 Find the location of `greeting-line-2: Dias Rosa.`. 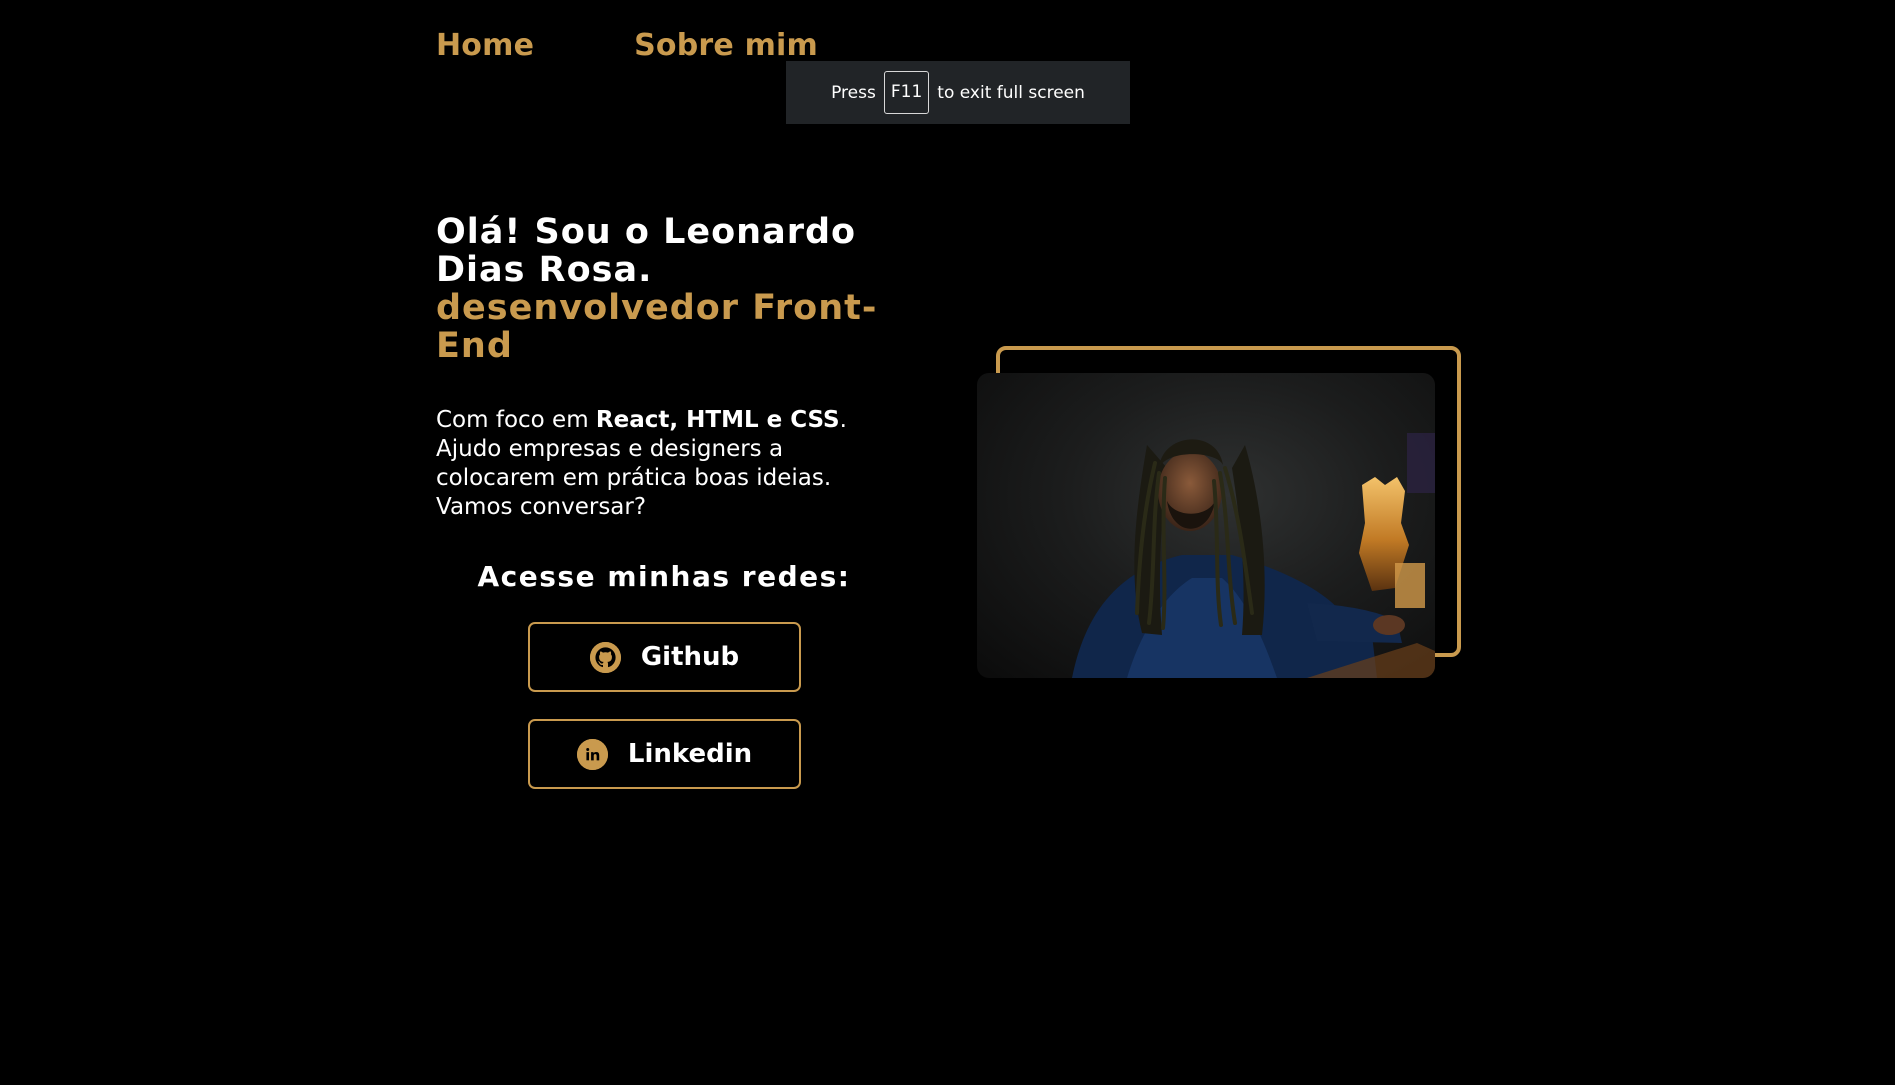

greeting-line-2: Dias Rosa. is located at coordinates (544, 270).